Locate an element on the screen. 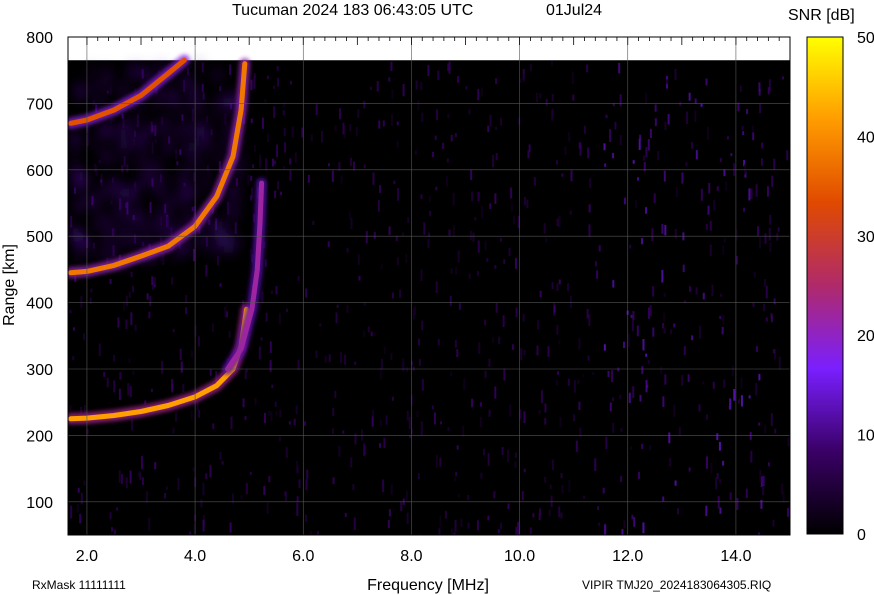 The image size is (874, 595). y-tick-label: 500 is located at coordinates (39, 237).